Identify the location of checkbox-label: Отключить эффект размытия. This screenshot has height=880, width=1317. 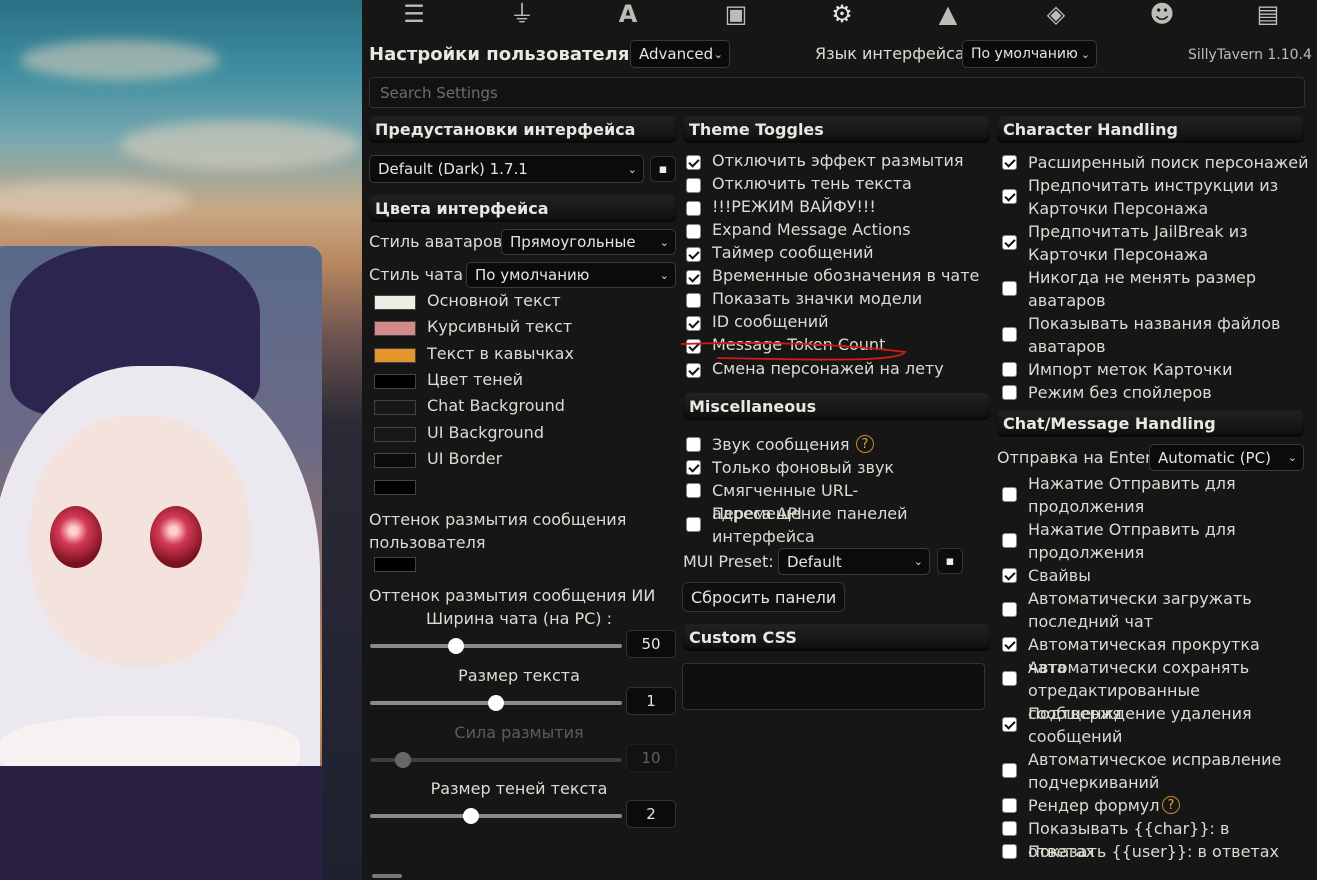
(838, 160).